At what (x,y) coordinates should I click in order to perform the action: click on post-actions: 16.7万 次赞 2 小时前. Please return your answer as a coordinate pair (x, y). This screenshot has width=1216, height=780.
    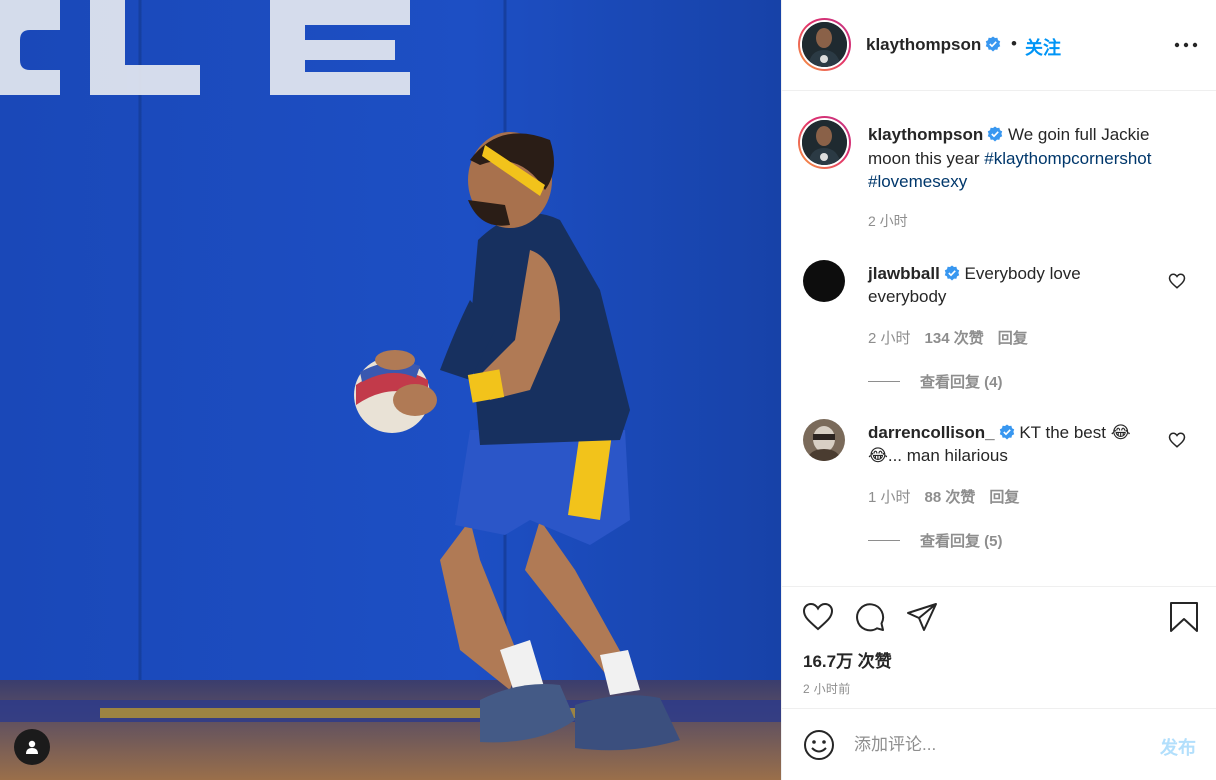
    Looking at the image, I should click on (999, 647).